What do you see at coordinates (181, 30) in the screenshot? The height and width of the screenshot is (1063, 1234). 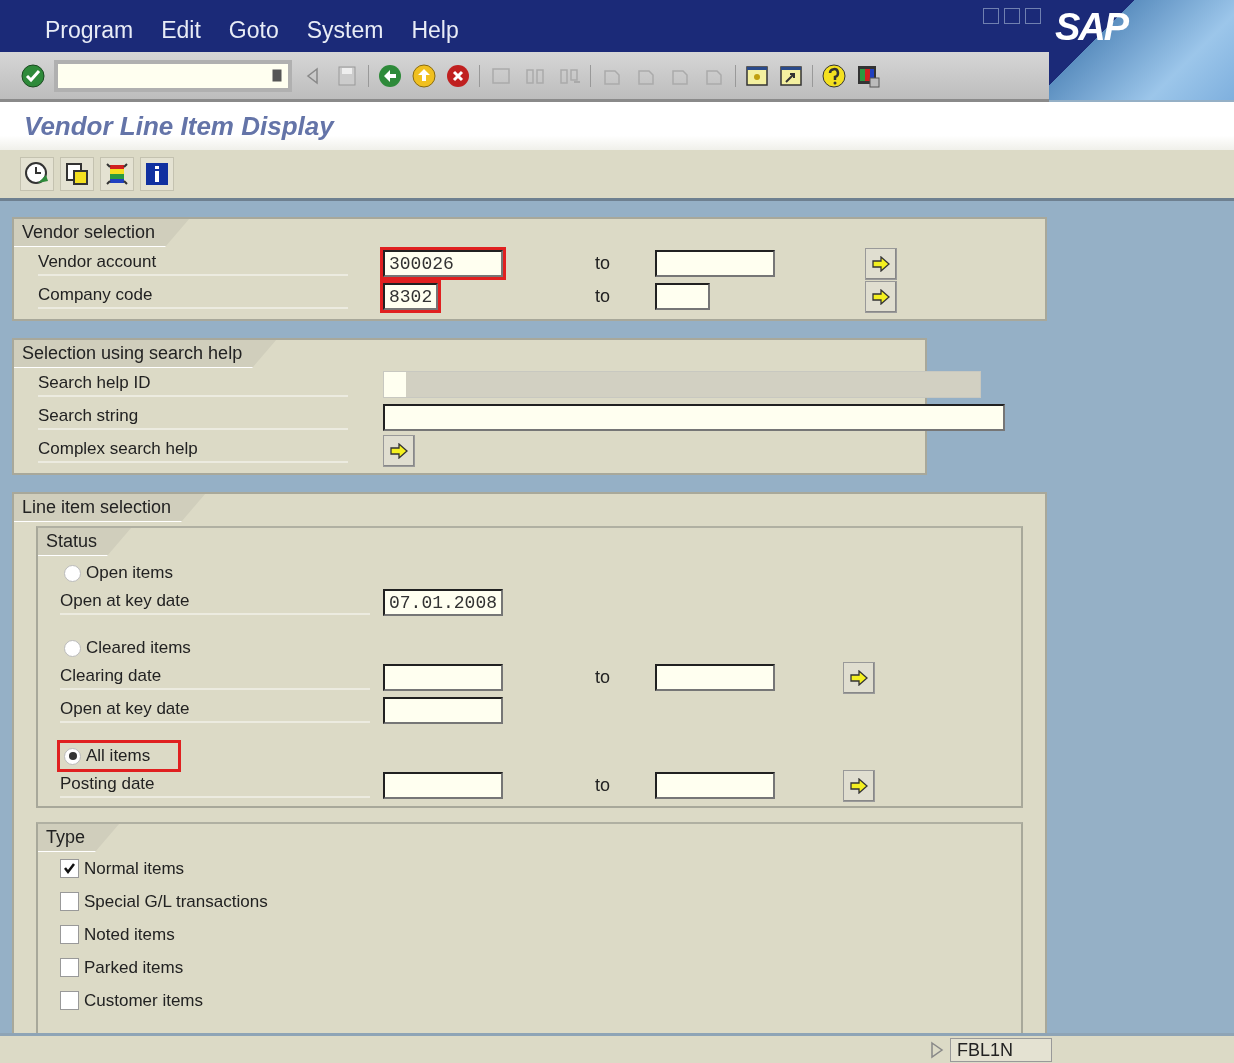 I see `menu-item: Edit` at bounding box center [181, 30].